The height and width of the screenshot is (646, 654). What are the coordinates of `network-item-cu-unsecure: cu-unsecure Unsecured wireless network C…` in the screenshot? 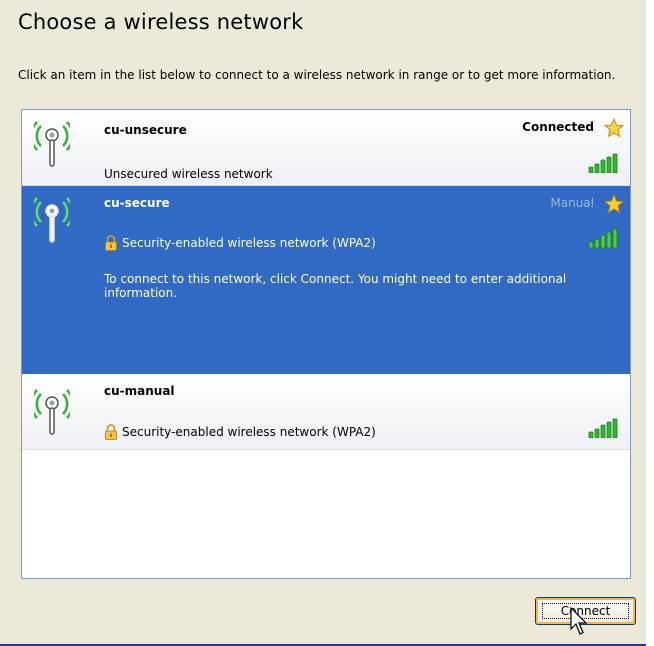 It's located at (326, 148).